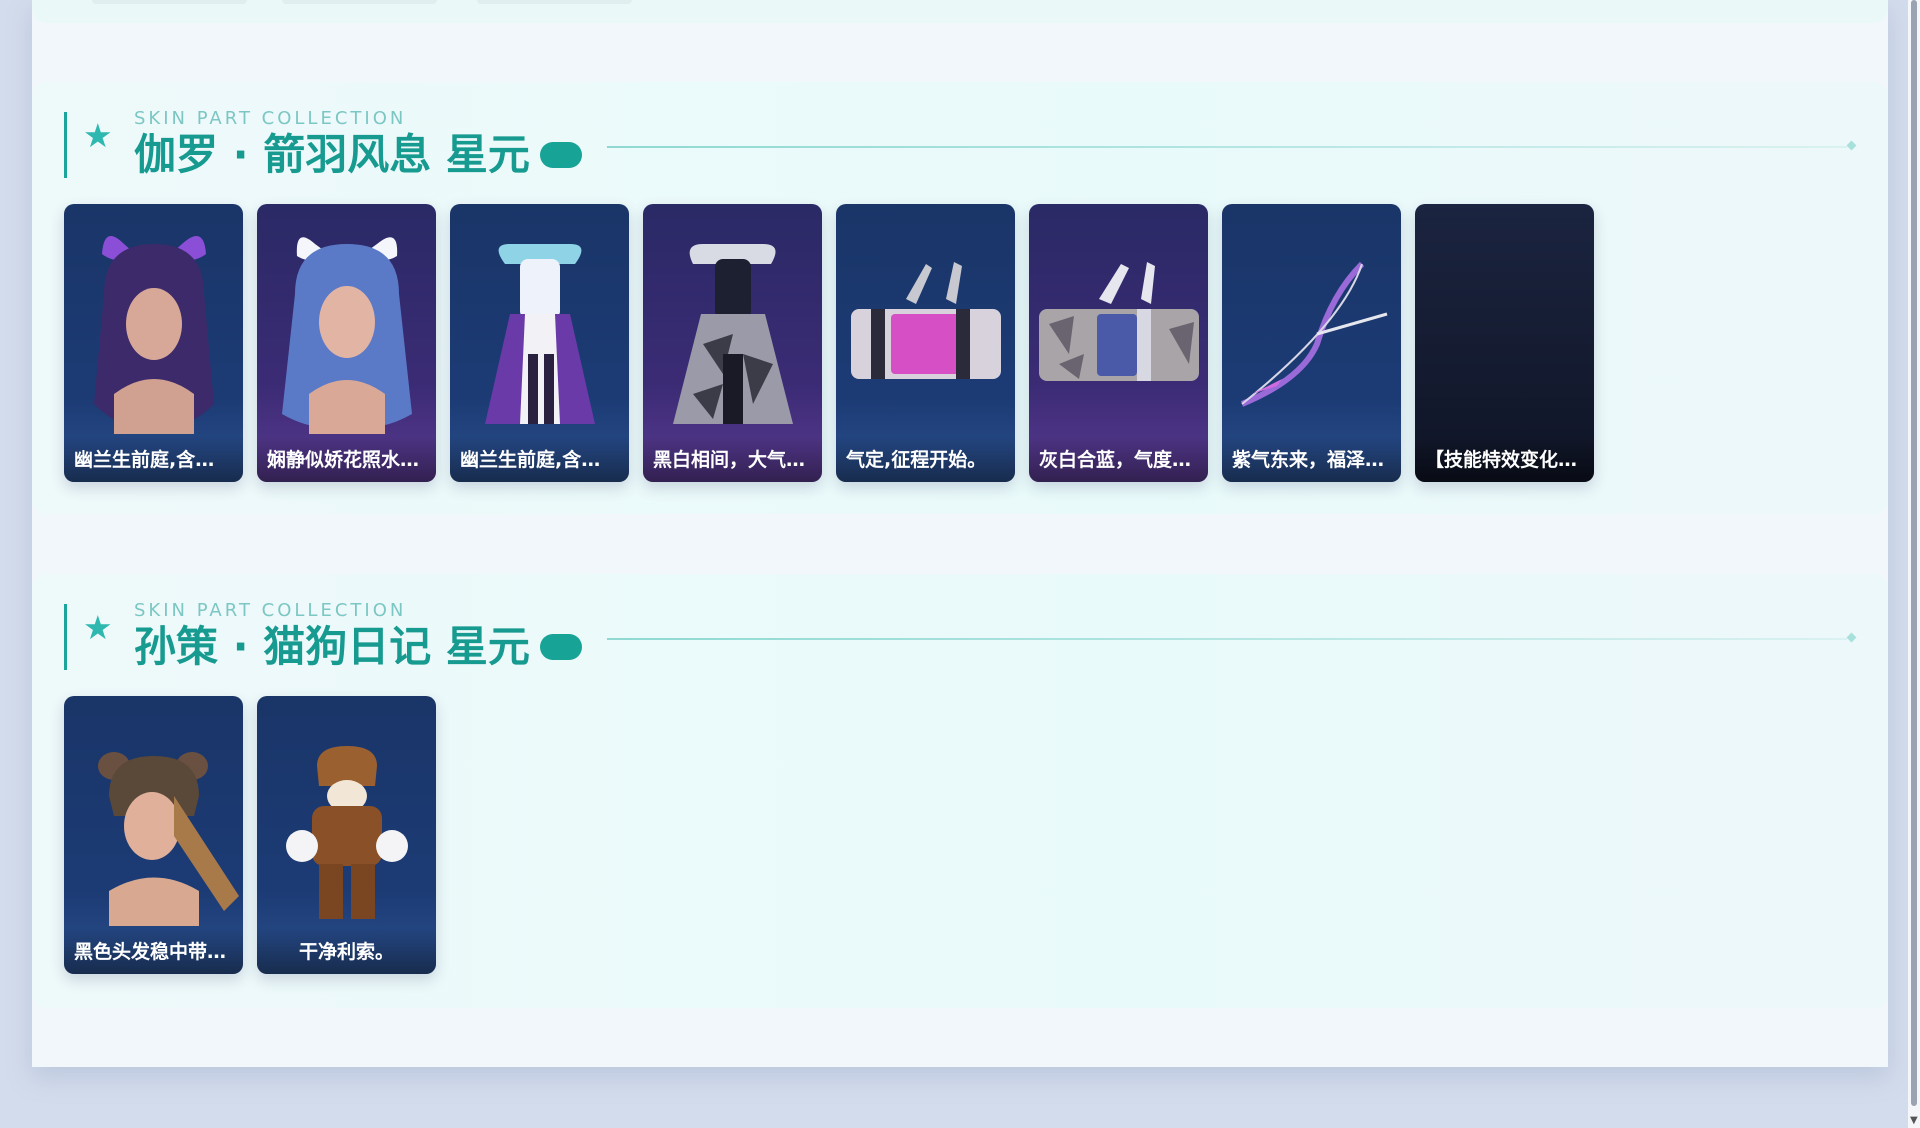 Image resolution: width=1920 pixels, height=1128 pixels. I want to click on outfit-purple-image, so click(540, 334).